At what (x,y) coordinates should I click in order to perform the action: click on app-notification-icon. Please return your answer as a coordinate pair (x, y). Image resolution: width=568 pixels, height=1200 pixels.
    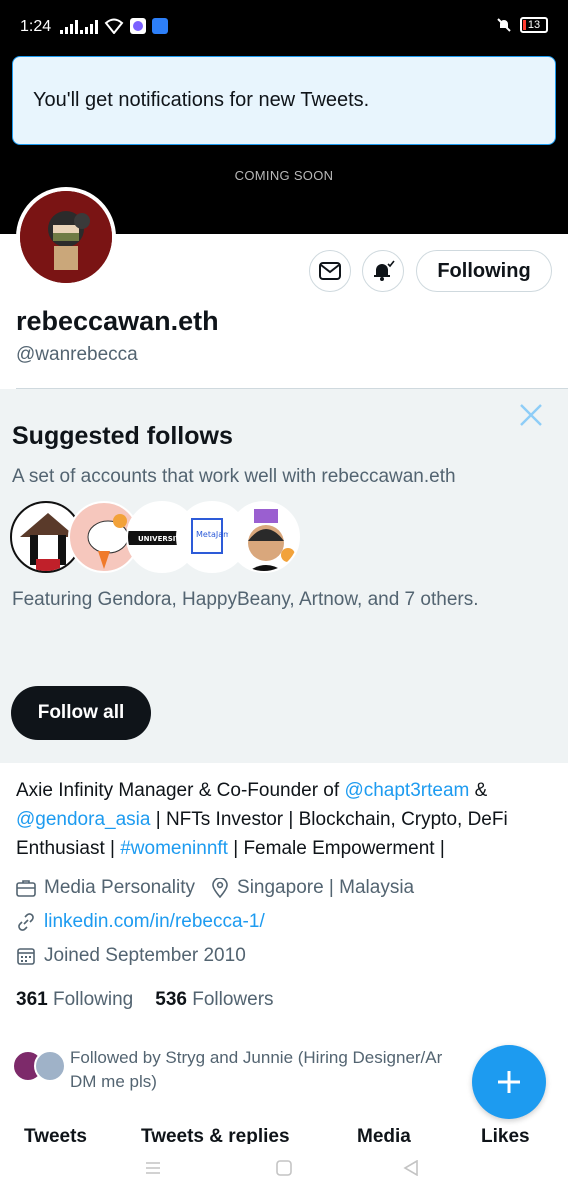
    Looking at the image, I should click on (160, 26).